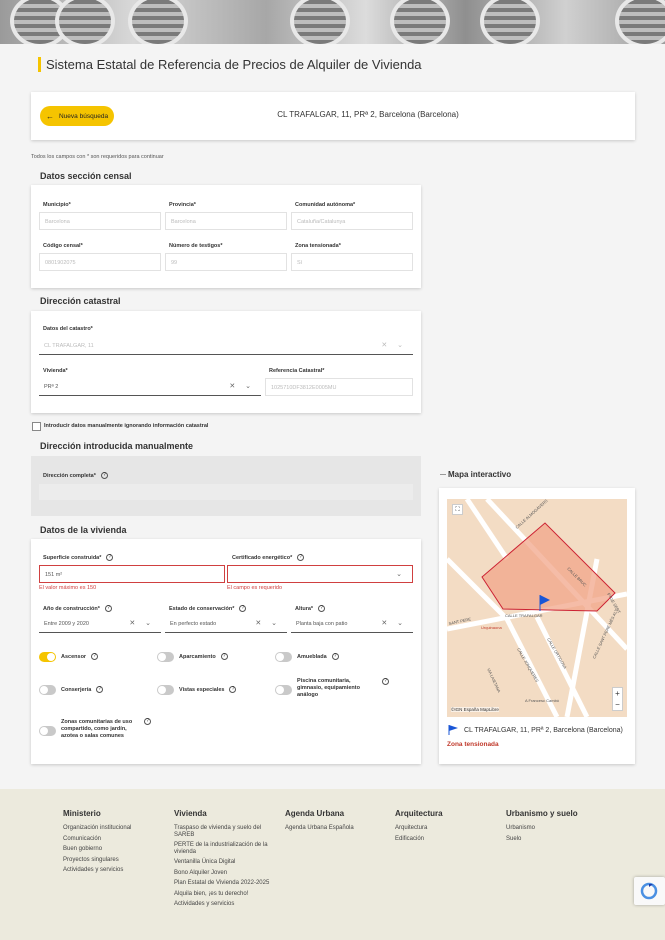 This screenshot has width=665, height=940. Describe the element at coordinates (352, 221) in the screenshot. I see `comunidad-field: Cataluña/Catalunya` at that location.